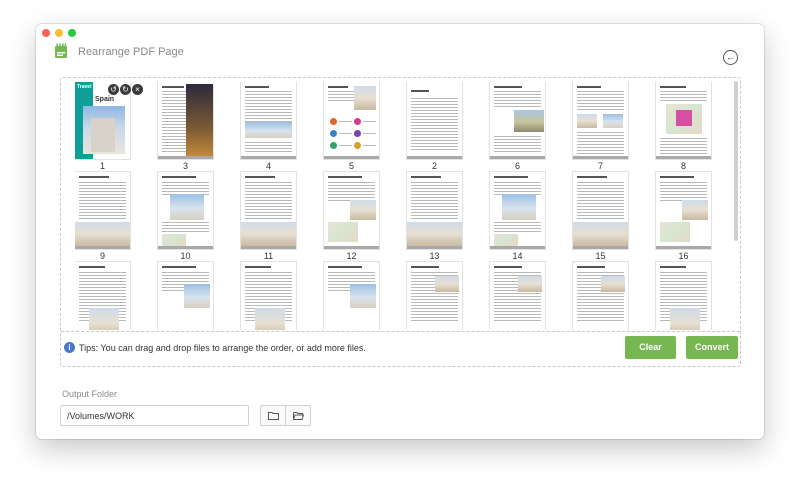 This screenshot has width=800, height=487. I want to click on page-thumbnail: 4, so click(282, 127).